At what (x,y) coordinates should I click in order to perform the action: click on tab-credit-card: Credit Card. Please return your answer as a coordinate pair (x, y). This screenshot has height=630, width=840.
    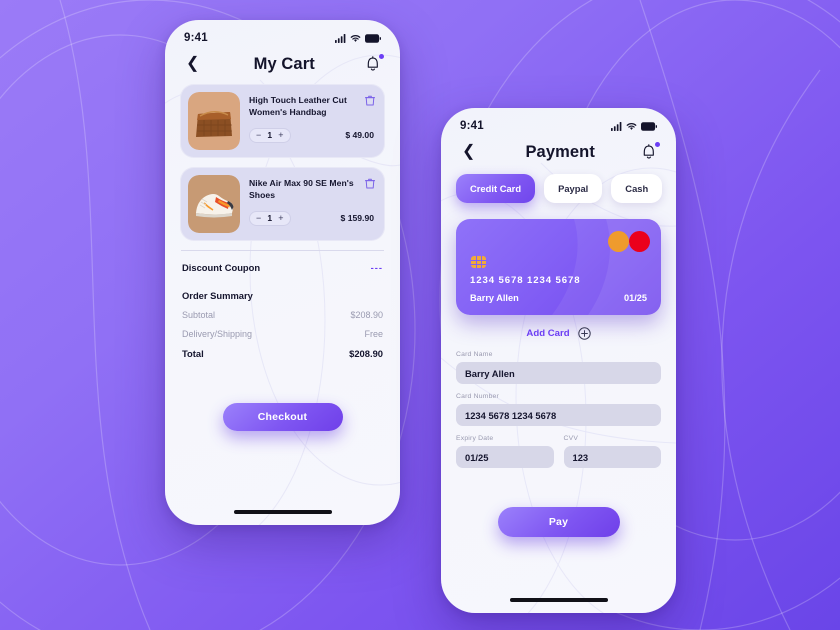
    Looking at the image, I should click on (496, 188).